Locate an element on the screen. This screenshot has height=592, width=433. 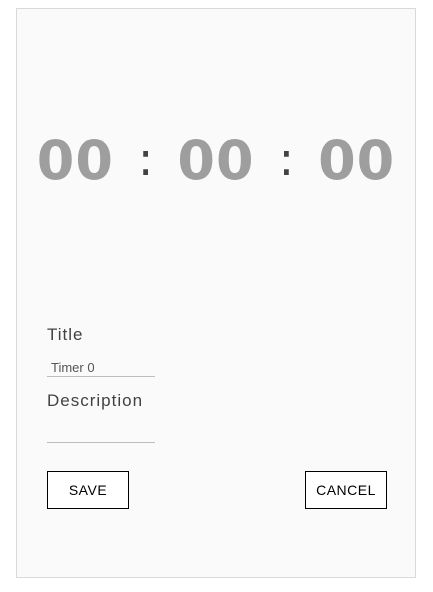
save-button: SAVE is located at coordinates (88, 490).